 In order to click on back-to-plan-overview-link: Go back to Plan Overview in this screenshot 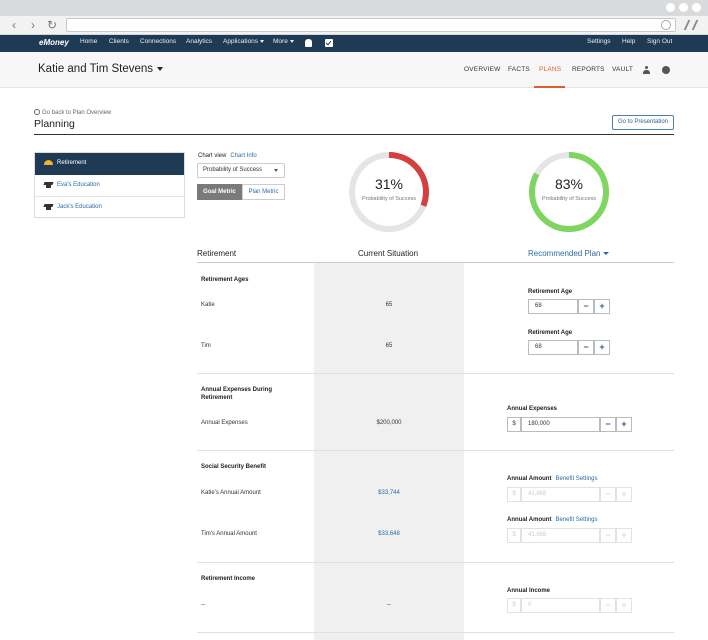, I will do `click(72, 112)`.